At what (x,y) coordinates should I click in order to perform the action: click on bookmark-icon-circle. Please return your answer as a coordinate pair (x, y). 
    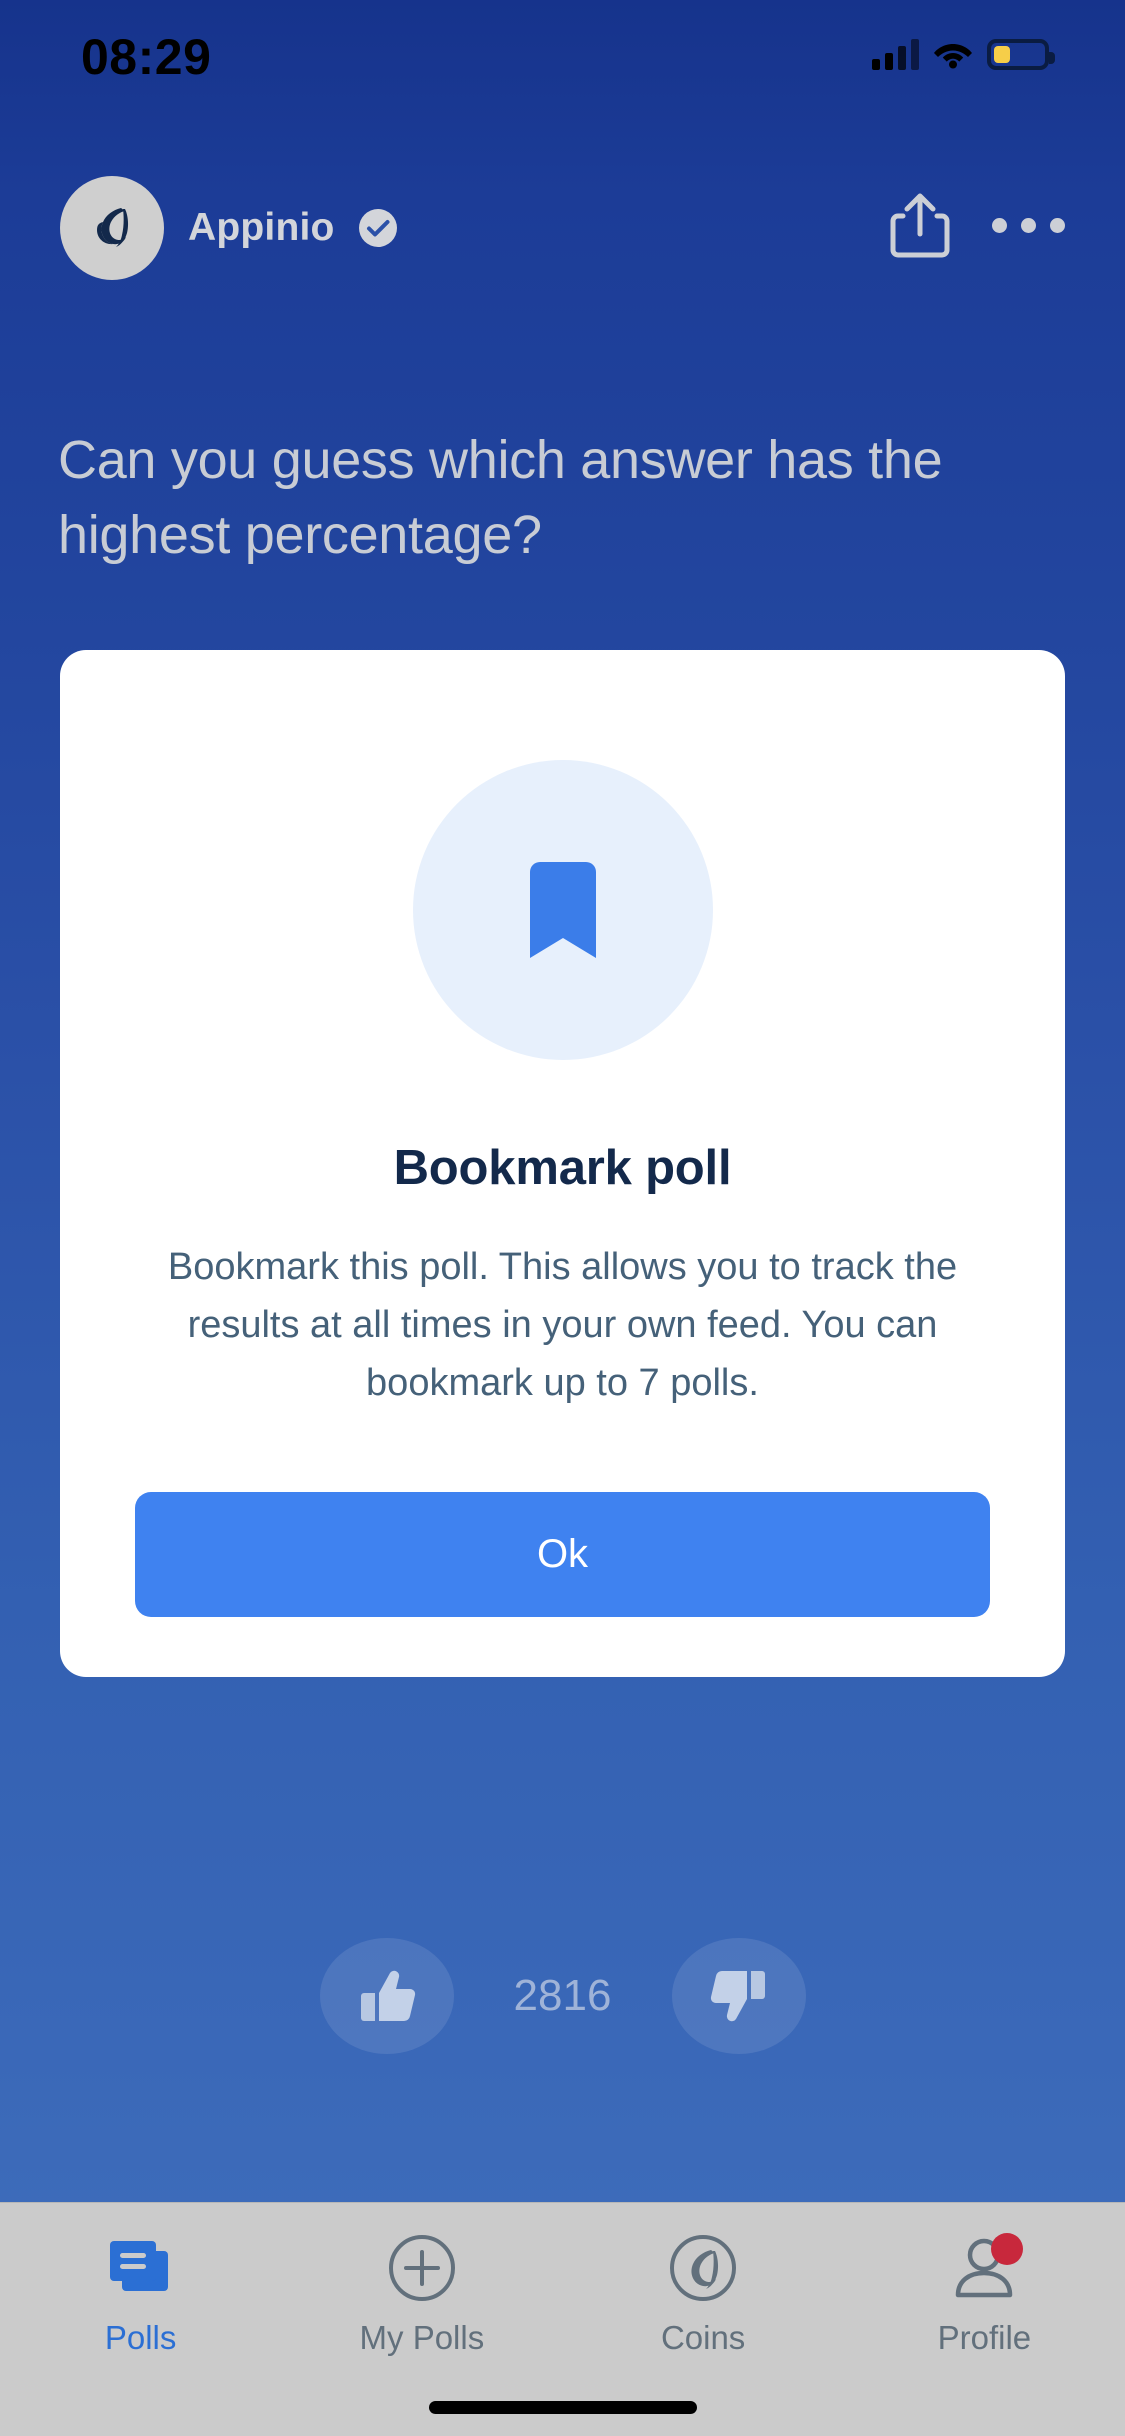
    Looking at the image, I should click on (562, 910).